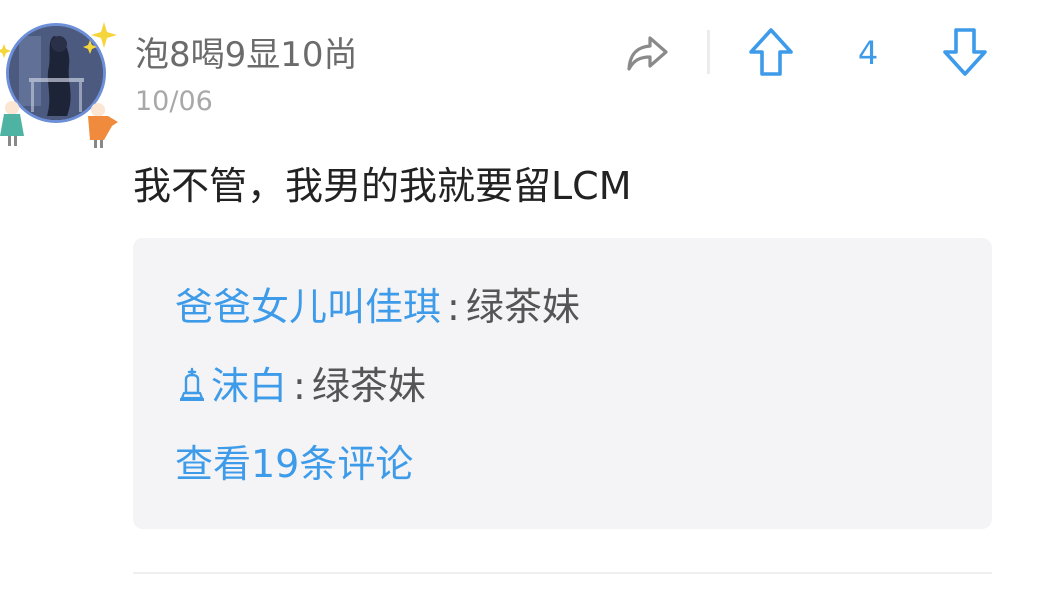 Image resolution: width=1040 pixels, height=592 pixels. What do you see at coordinates (708, 52) in the screenshot?
I see `action-divider` at bounding box center [708, 52].